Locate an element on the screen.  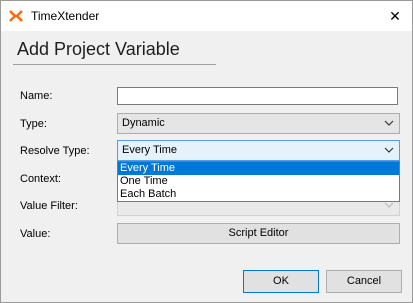
resolve-type-select-value: Every Time is located at coordinates (150, 150).